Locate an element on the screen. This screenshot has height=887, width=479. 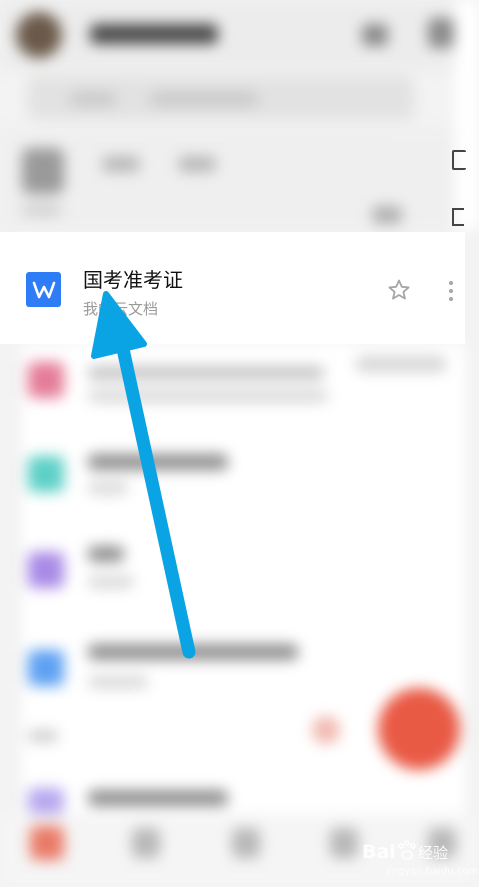
wps-writer-doc-icon is located at coordinates (43, 289).